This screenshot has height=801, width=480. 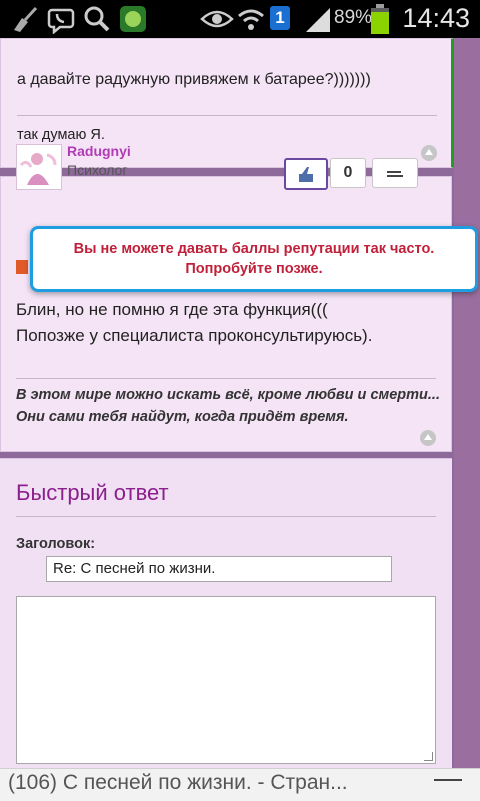 I want to click on clock: 14:43, so click(x=436, y=18).